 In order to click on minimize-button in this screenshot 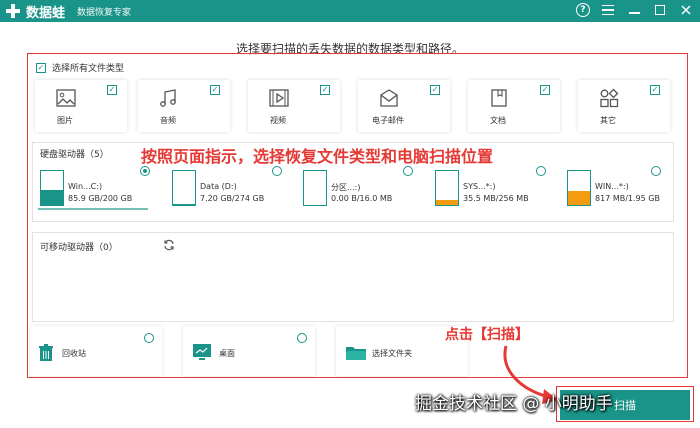, I will do `click(634, 10)`.